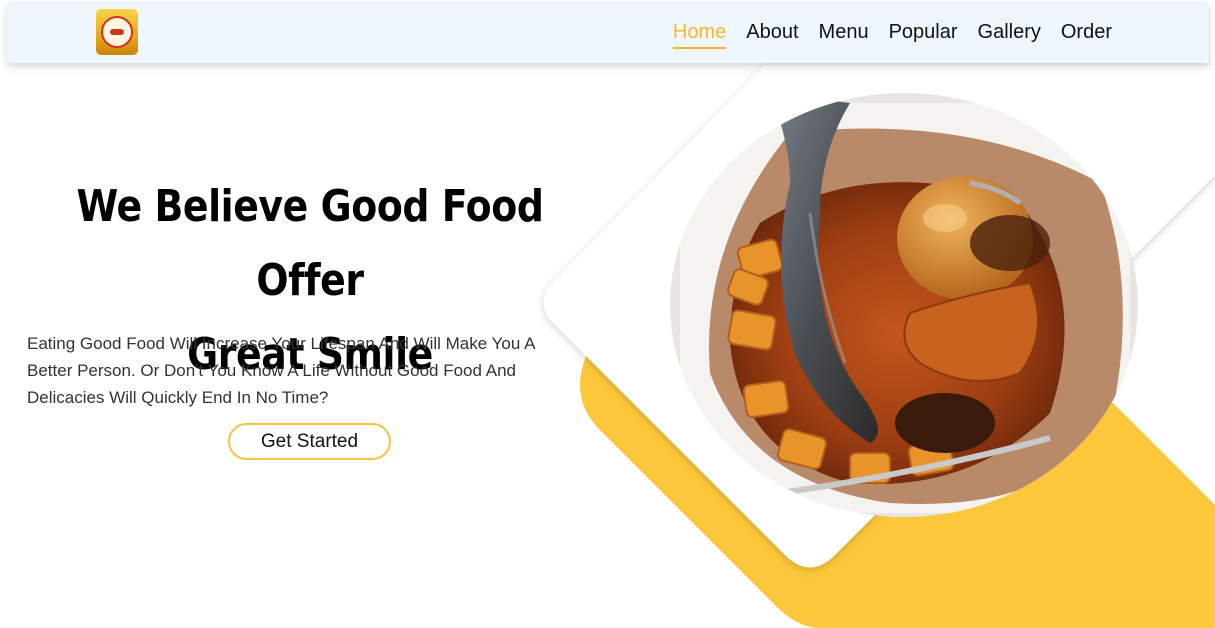 The width and height of the screenshot is (1215, 628). What do you see at coordinates (923, 34) in the screenshot?
I see `nav-popular-link: Popular` at bounding box center [923, 34].